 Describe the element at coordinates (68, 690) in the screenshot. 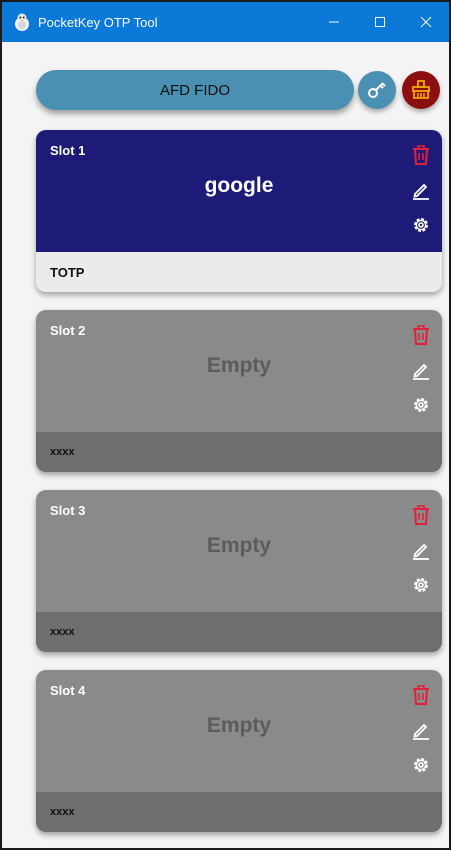

I see `slot-title: Slot 4` at that location.